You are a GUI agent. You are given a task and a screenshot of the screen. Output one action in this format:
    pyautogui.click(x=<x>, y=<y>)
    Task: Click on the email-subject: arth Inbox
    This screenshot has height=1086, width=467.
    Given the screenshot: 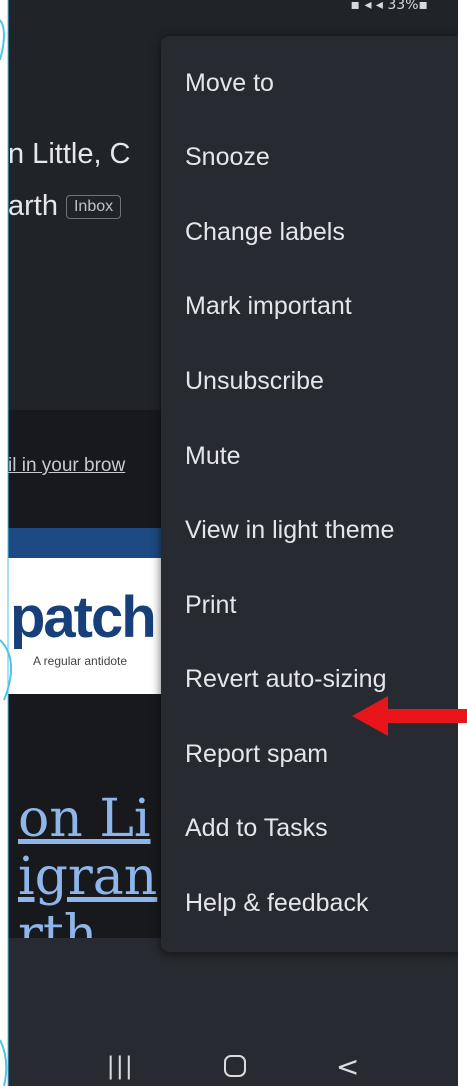 What is the action you would take?
    pyautogui.click(x=65, y=206)
    